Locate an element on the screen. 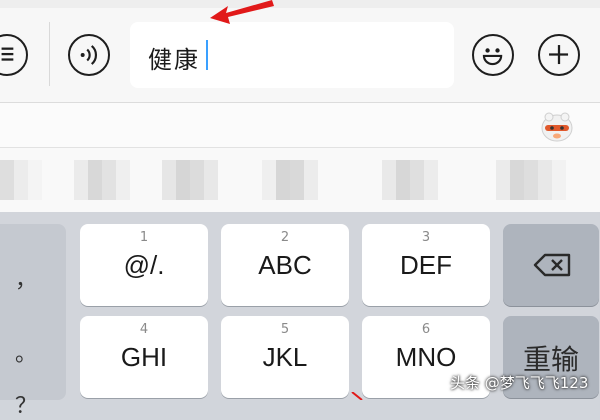 The image size is (600, 420). menu-icon is located at coordinates (7, 54).